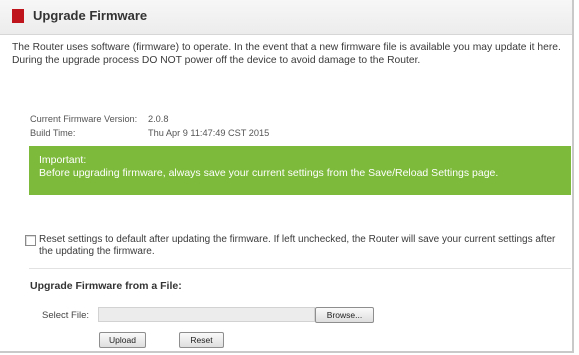 The height and width of the screenshot is (355, 579). I want to click on important-title: Important:, so click(63, 160).